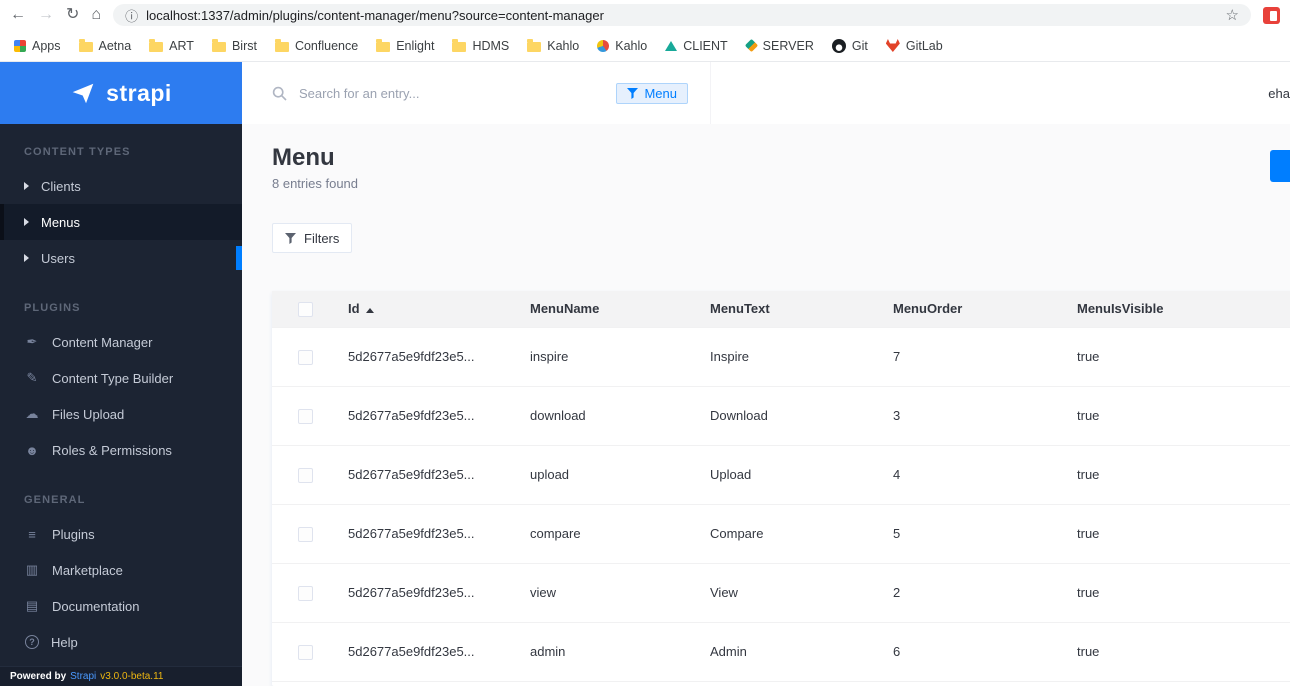  I want to click on column-label: Id, so click(354, 309).